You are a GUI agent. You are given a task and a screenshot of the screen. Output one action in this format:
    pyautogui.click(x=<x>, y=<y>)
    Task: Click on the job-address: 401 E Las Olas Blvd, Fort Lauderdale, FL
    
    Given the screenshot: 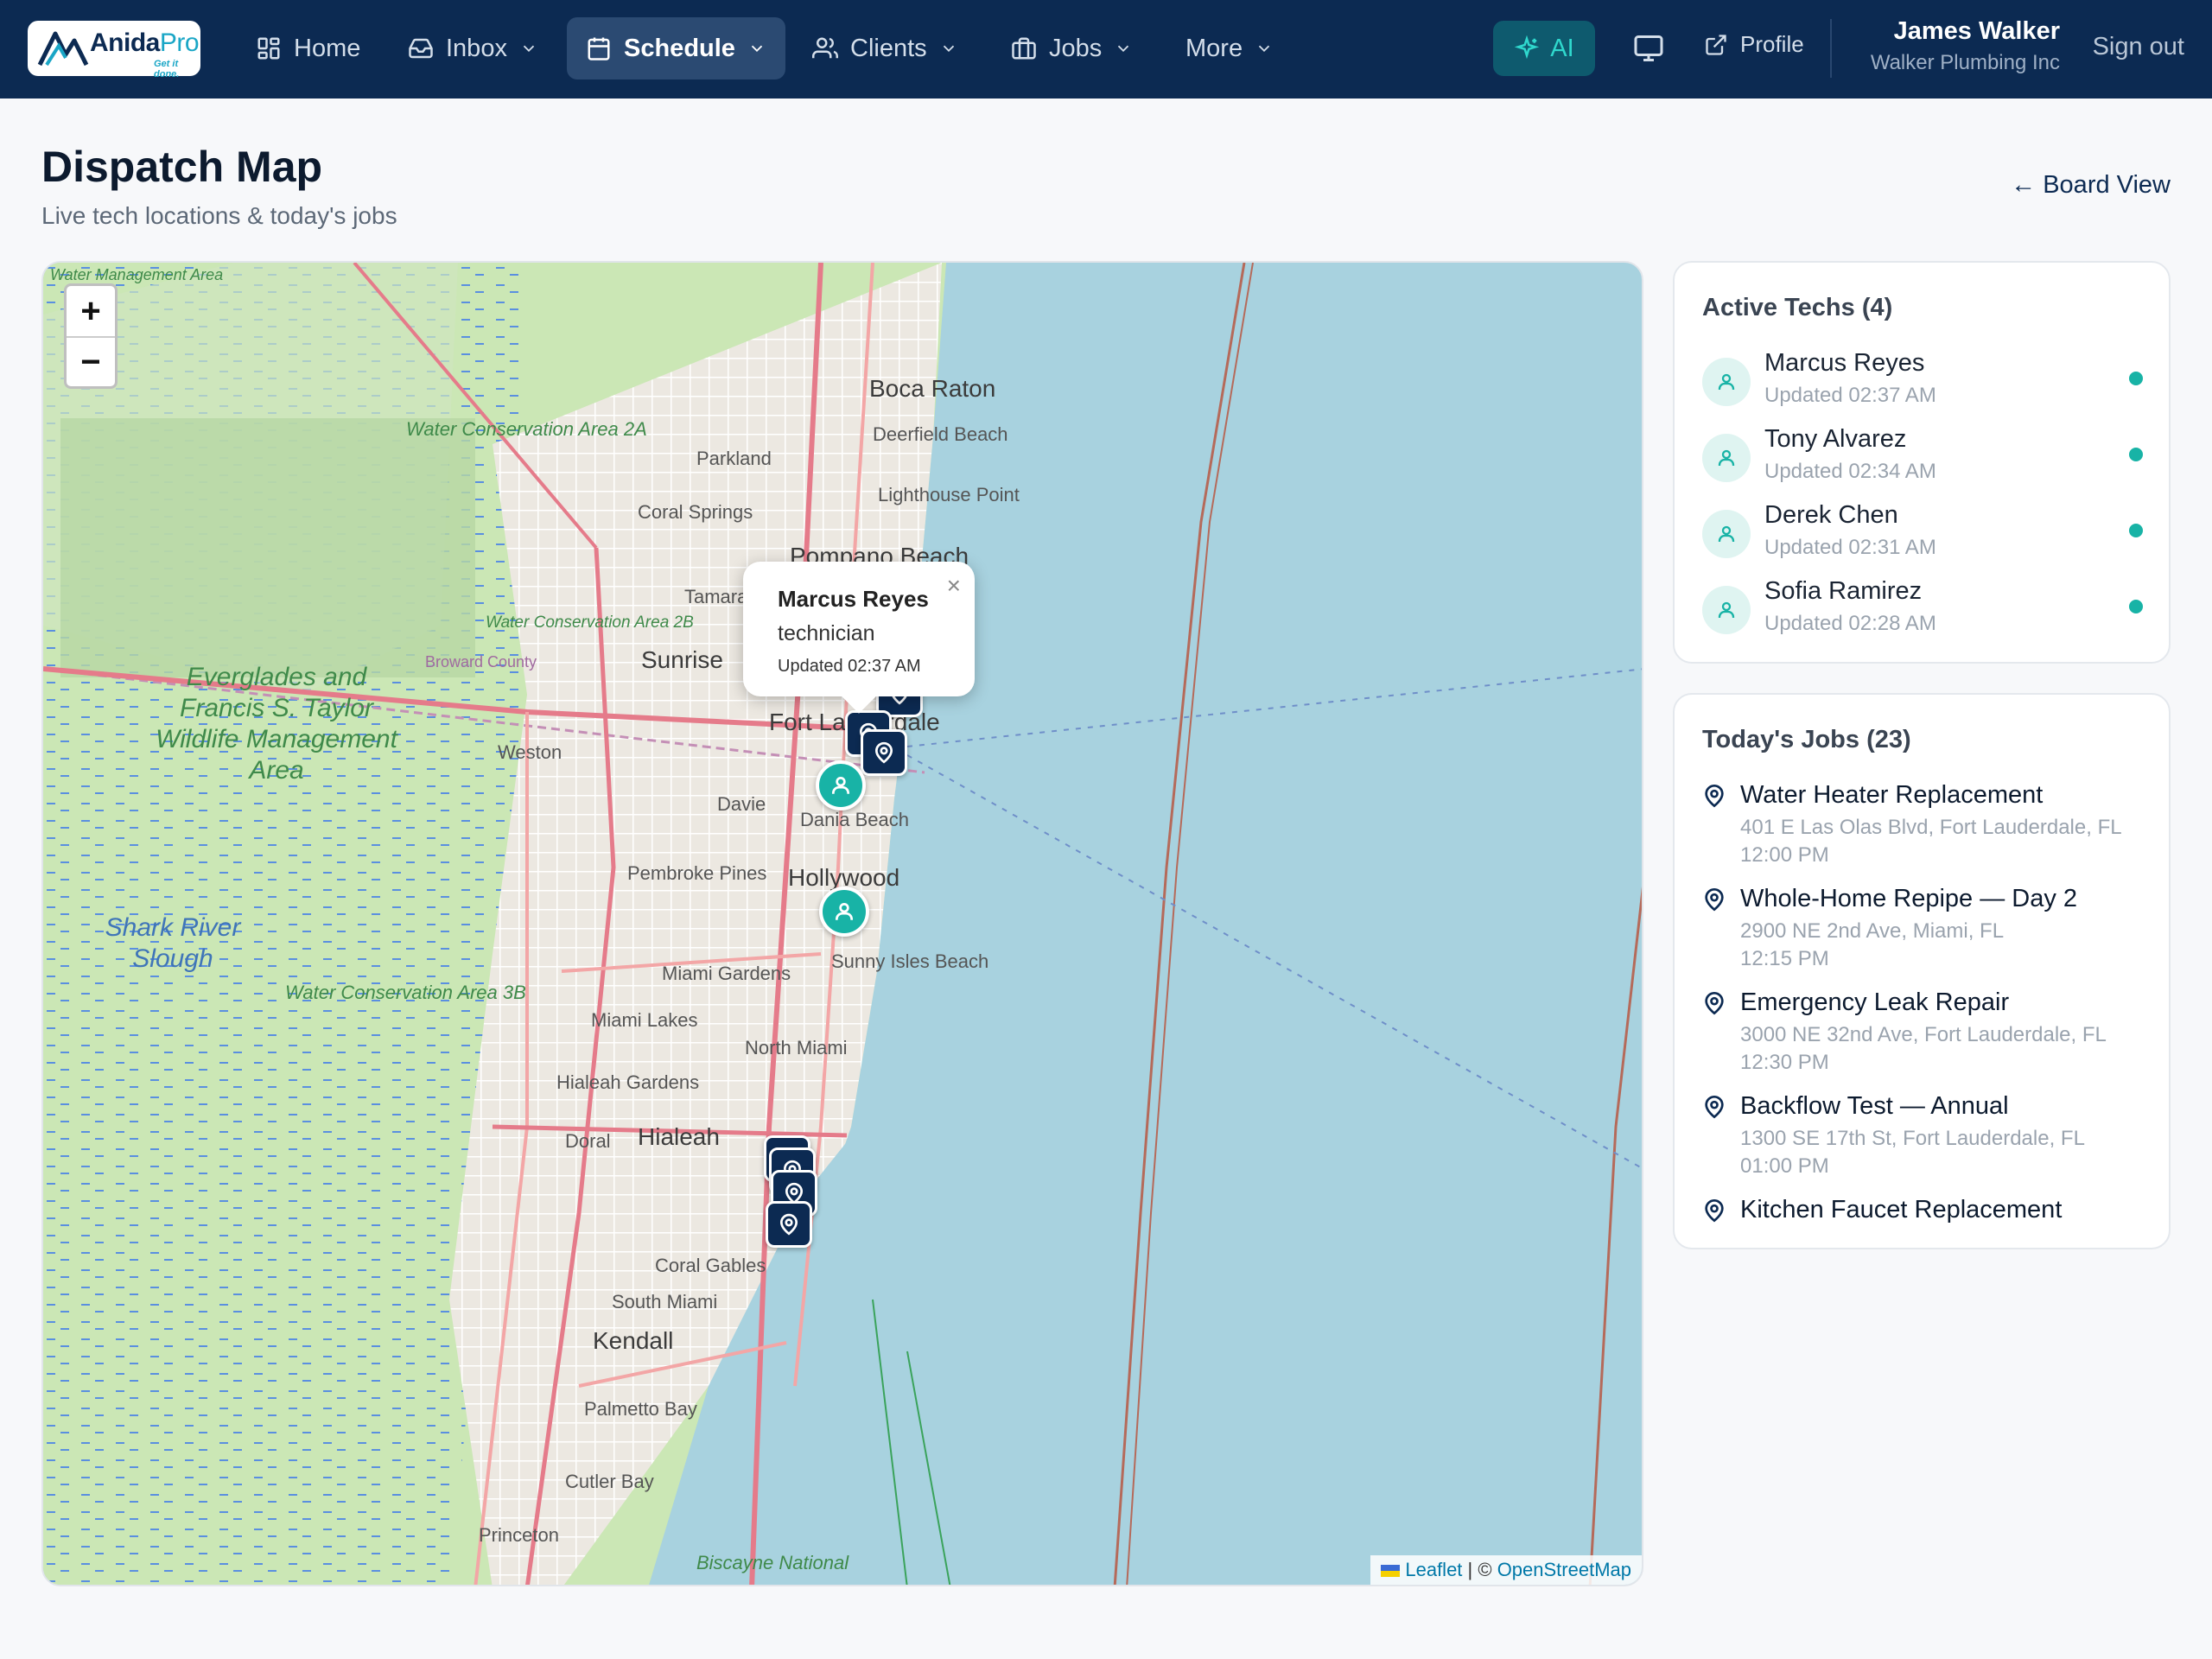 What is the action you would take?
    pyautogui.click(x=1931, y=827)
    